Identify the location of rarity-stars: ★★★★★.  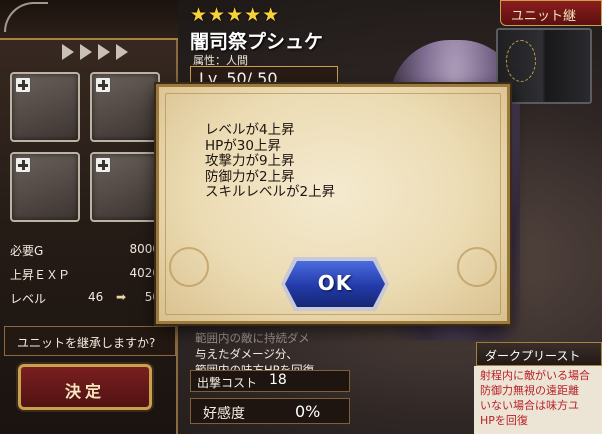
(235, 15).